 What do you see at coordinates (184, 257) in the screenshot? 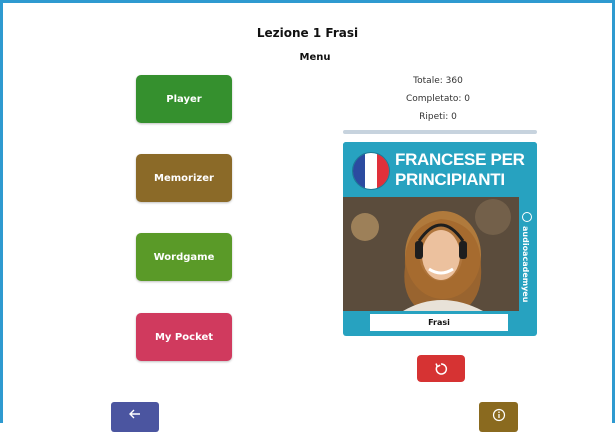
I see `wordgame-button: Wordgame` at bounding box center [184, 257].